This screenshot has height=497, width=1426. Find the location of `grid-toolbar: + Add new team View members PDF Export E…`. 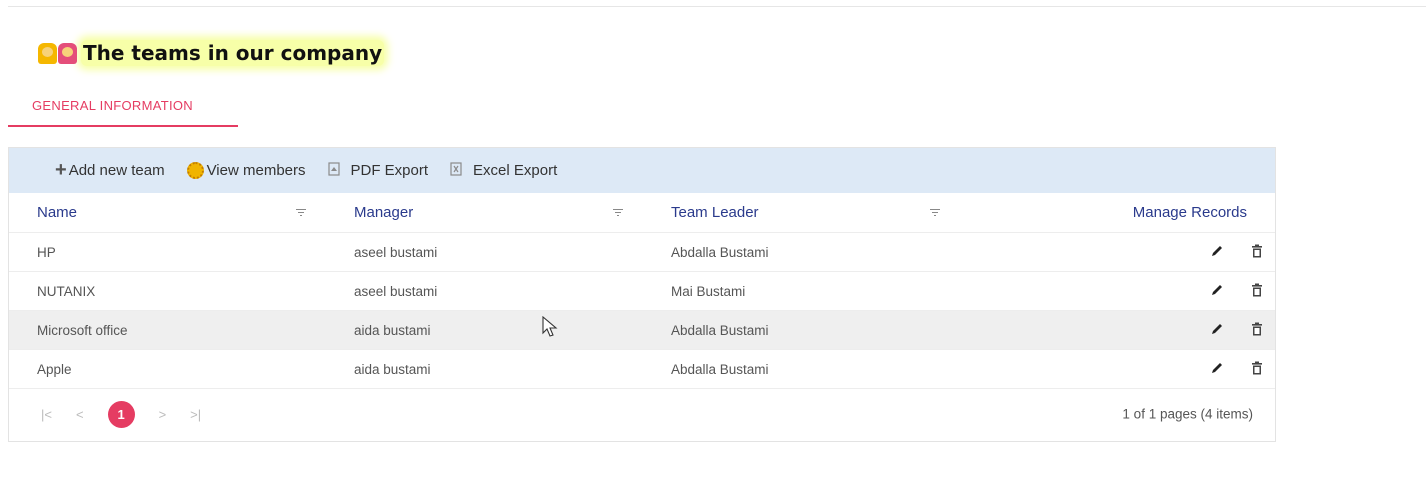

grid-toolbar: + Add new team View members PDF Export E… is located at coordinates (642, 170).